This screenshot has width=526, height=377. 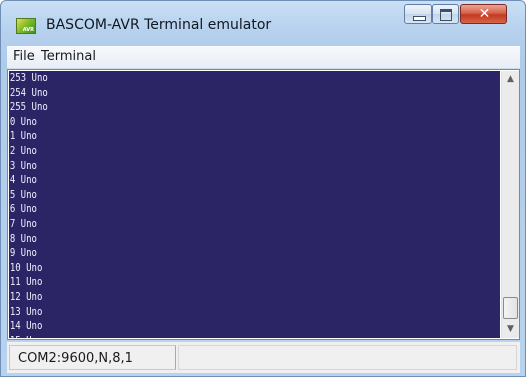 What do you see at coordinates (23, 150) in the screenshot?
I see `terminal-line: 2 Uno` at bounding box center [23, 150].